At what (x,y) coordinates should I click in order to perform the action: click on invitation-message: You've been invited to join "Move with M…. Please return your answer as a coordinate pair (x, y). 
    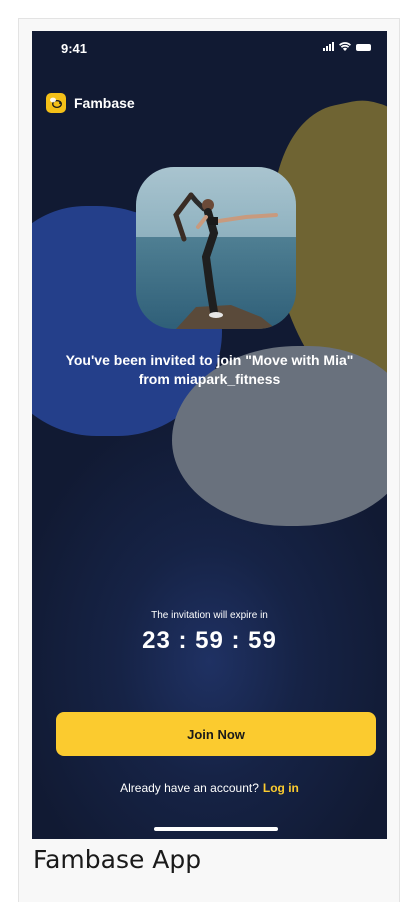
    Looking at the image, I should click on (209, 369).